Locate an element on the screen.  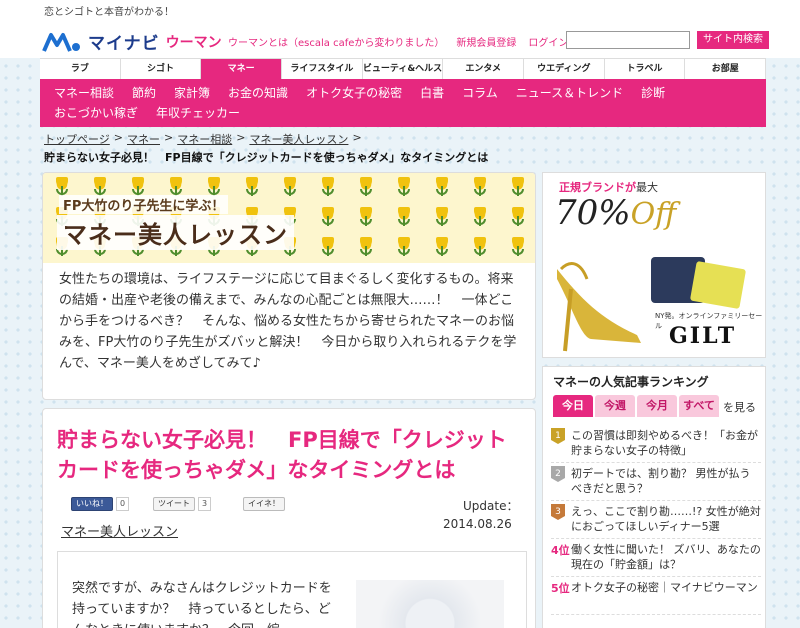
gilt-ad-banner: 正規ブランドが最大 70%Off NY発。オンラインファミリーセール GILT is located at coordinates (654, 265).